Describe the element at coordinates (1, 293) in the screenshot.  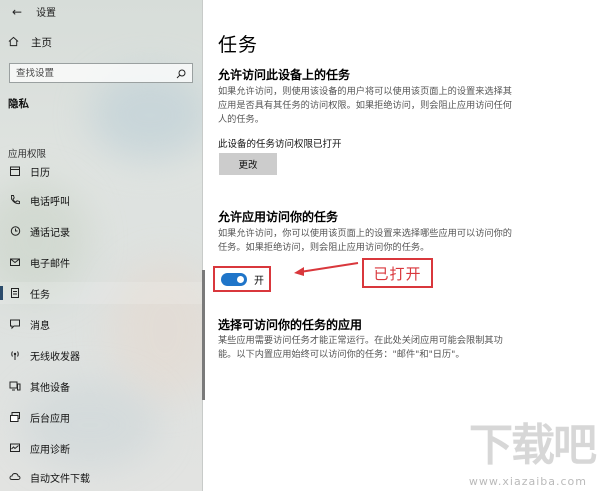
I see `selection-indicator` at that location.